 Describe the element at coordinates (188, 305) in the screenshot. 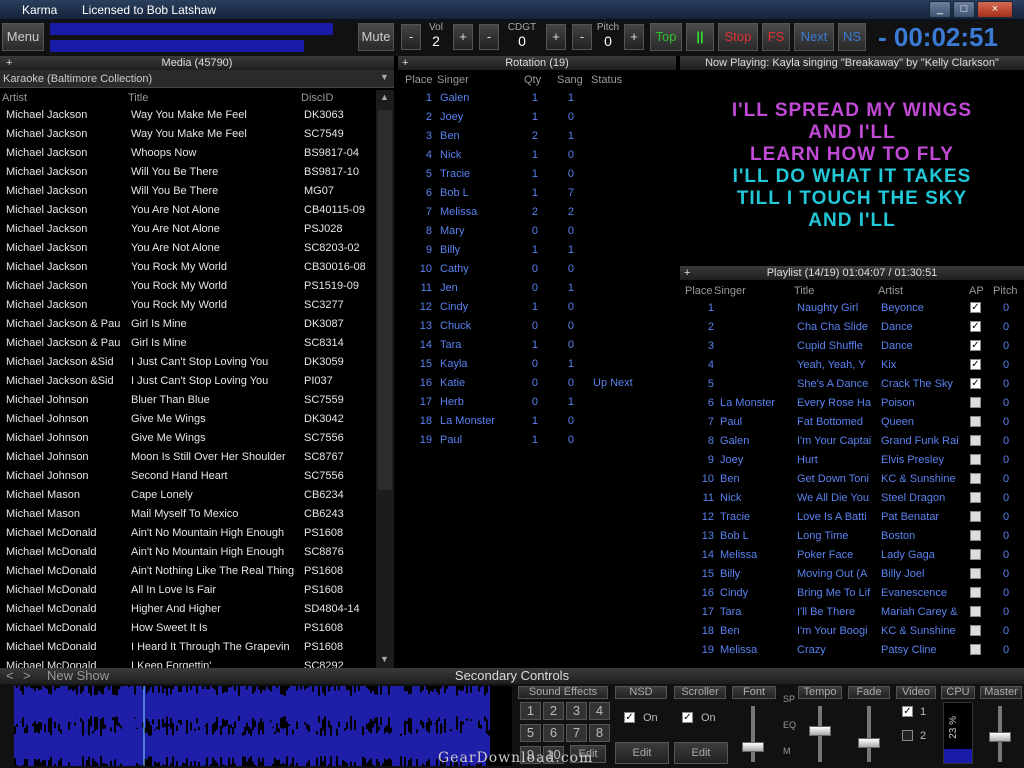

I see `media-row: Michael Jackson You Rock My World SC3277` at that location.